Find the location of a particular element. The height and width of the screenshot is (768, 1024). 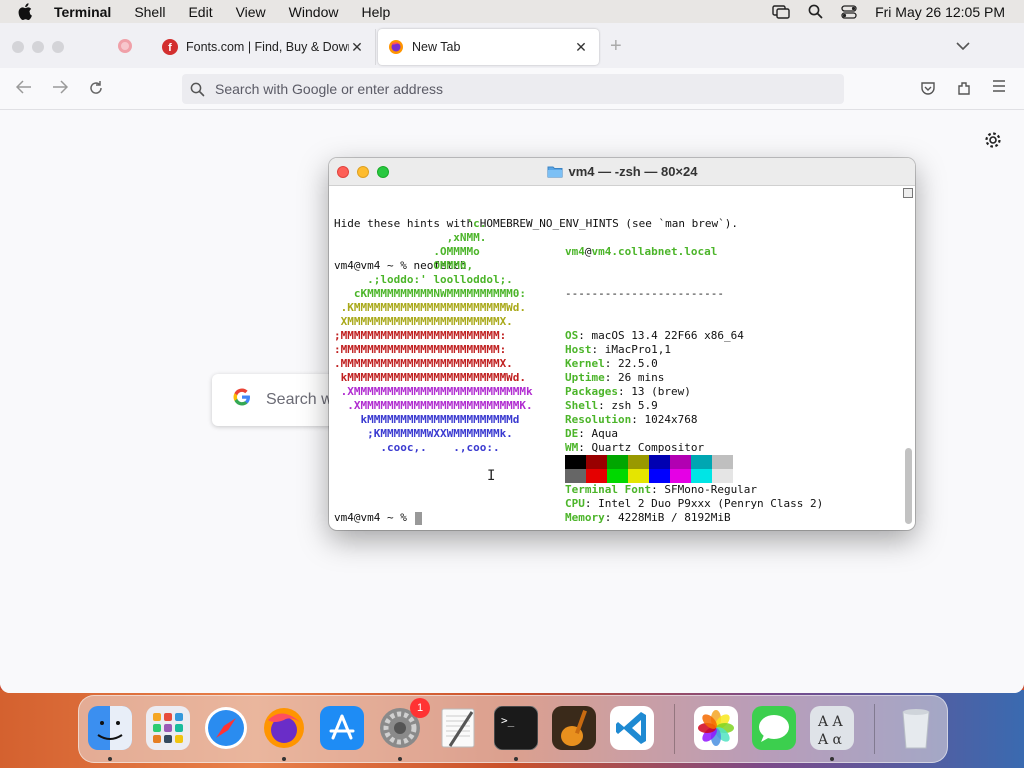

logo-line: .OMMMMo is located at coordinates (407, 251).